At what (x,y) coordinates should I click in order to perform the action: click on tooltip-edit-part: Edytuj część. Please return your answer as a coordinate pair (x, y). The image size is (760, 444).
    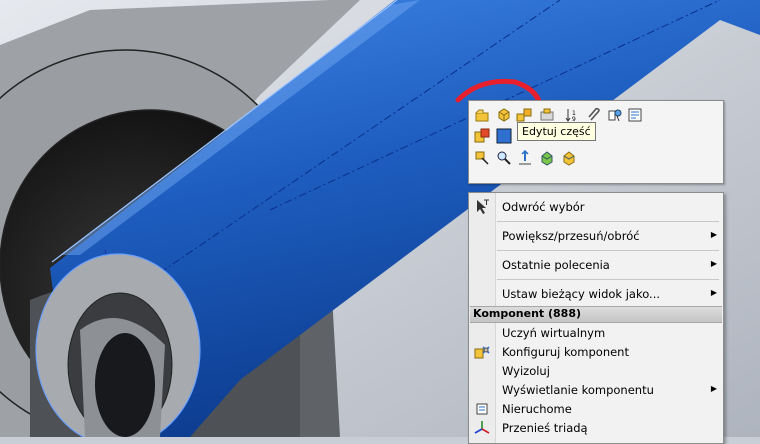
    Looking at the image, I should click on (556, 131).